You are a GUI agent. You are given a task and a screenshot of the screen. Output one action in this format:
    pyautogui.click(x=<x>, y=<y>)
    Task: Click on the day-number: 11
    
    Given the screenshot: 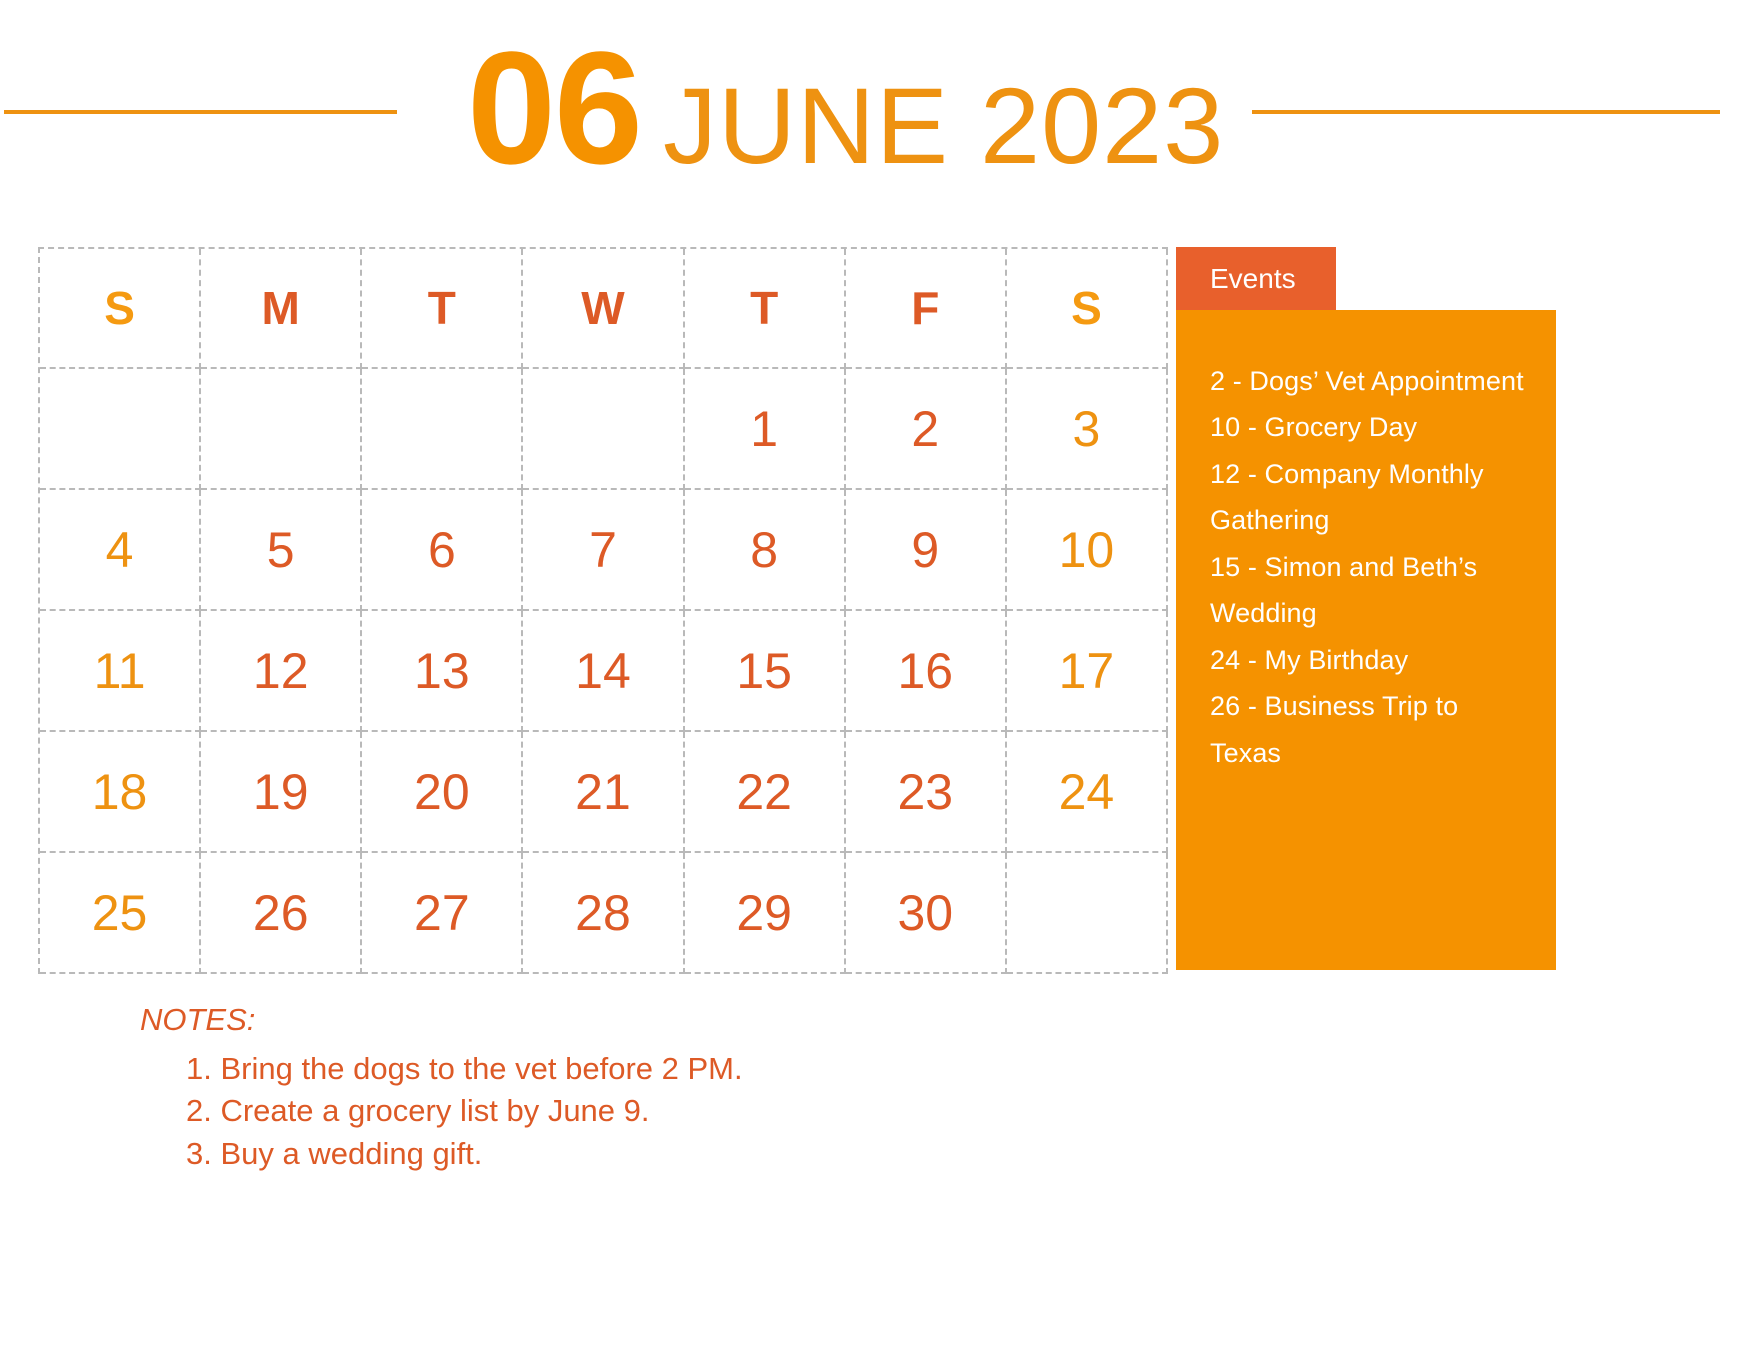 What is the action you would take?
    pyautogui.click(x=119, y=670)
    